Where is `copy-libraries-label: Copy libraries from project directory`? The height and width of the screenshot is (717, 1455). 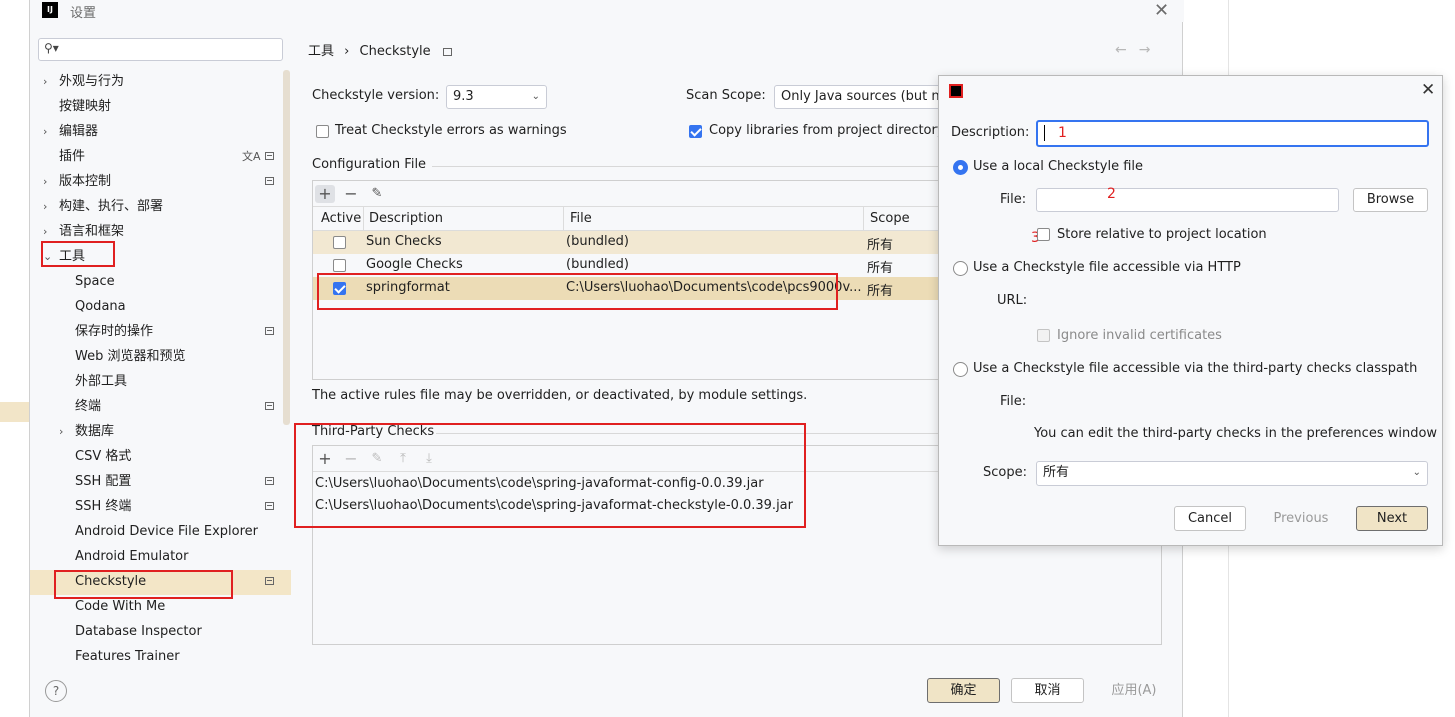
copy-libraries-label: Copy libraries from project directory is located at coordinates (827, 130).